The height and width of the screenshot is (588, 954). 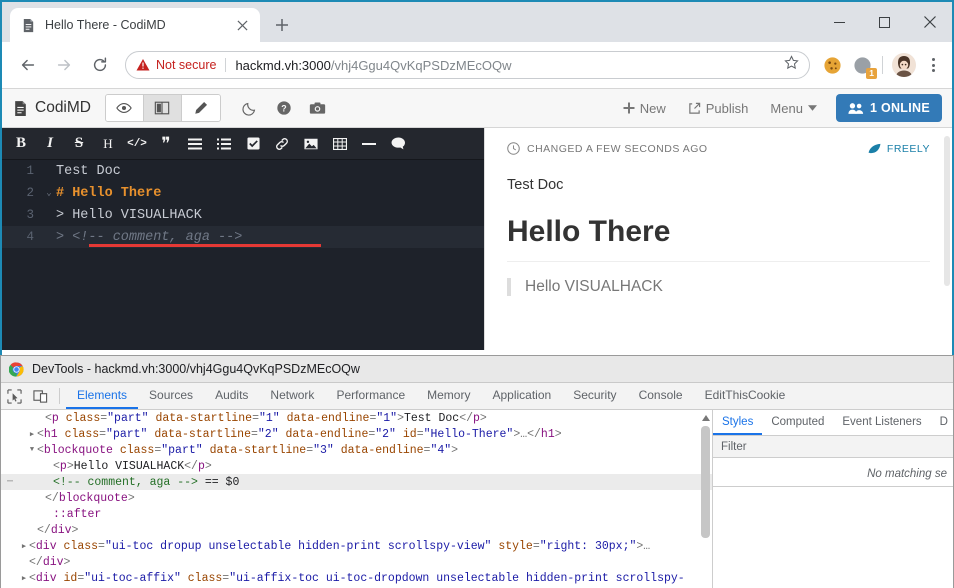 I want to click on devtools-tab-network: Network, so click(x=292, y=396).